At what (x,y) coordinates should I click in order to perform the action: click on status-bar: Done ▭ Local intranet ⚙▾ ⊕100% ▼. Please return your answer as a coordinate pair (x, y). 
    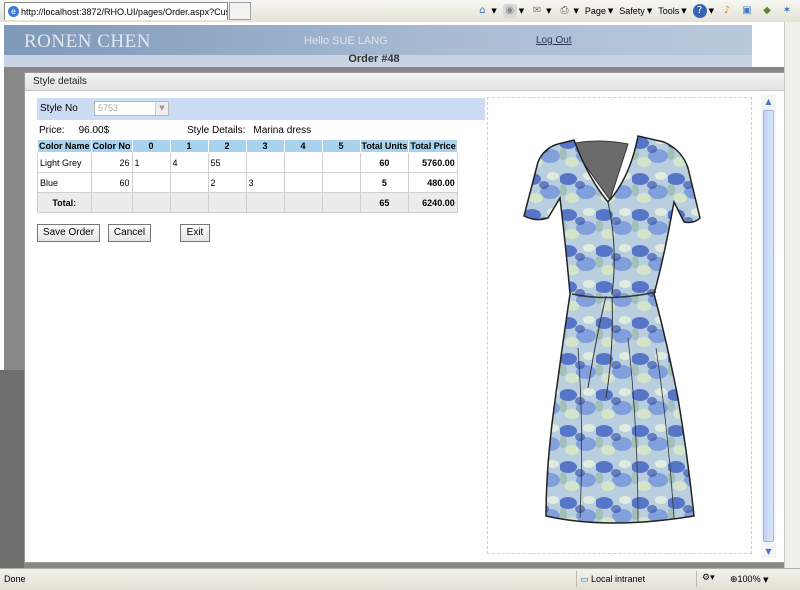
    Looking at the image, I should click on (400, 579).